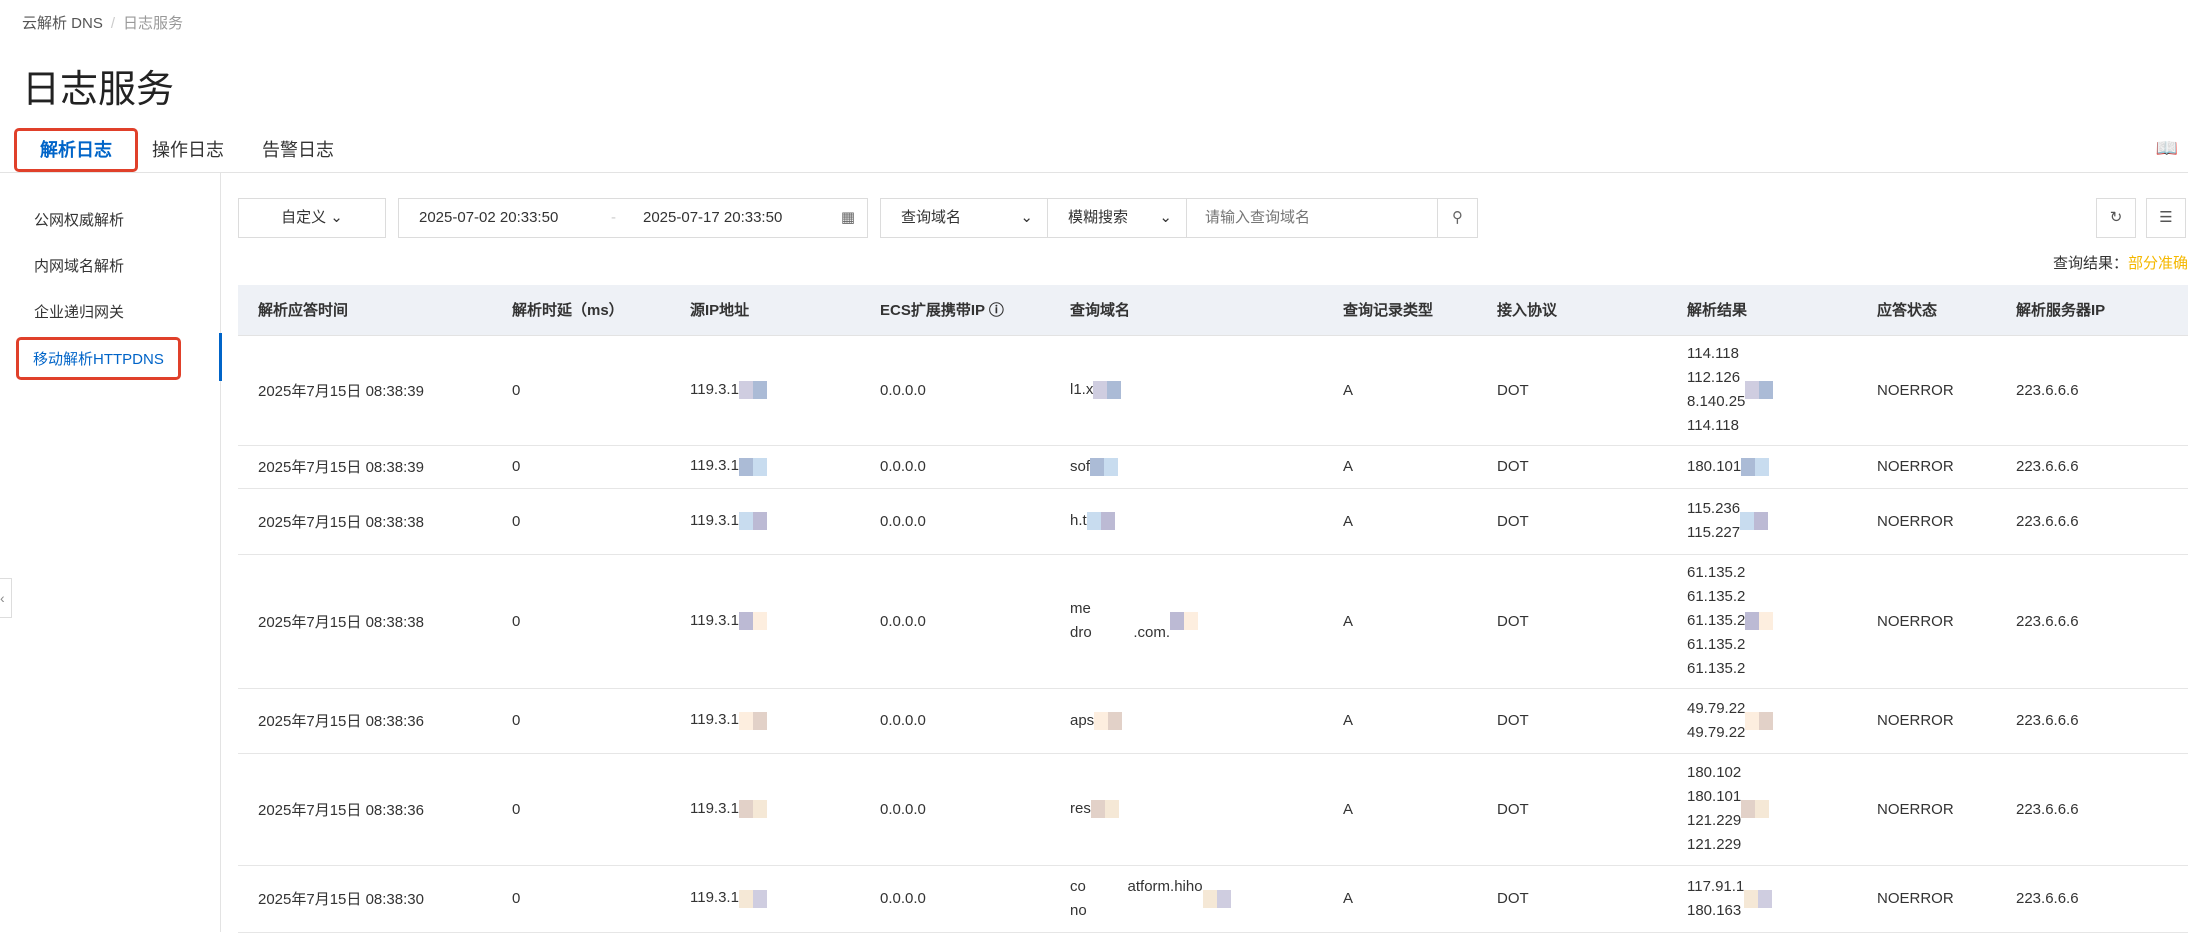 The image size is (2188, 933). I want to click on sidebar-item-private: 内网域名解析, so click(79, 265).